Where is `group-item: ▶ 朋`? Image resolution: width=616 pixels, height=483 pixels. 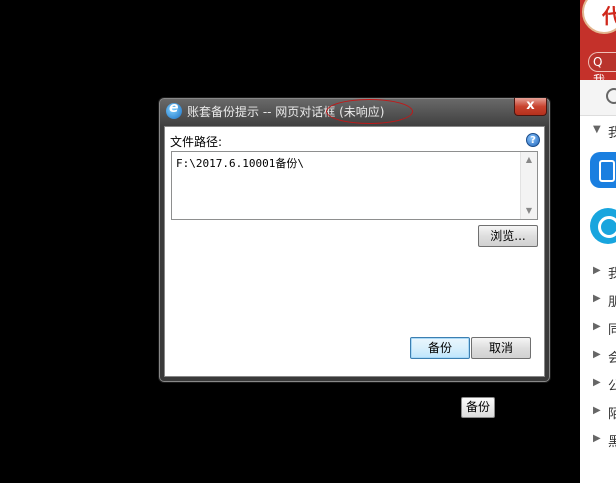 group-item: ▶ 朋 is located at coordinates (598, 301).